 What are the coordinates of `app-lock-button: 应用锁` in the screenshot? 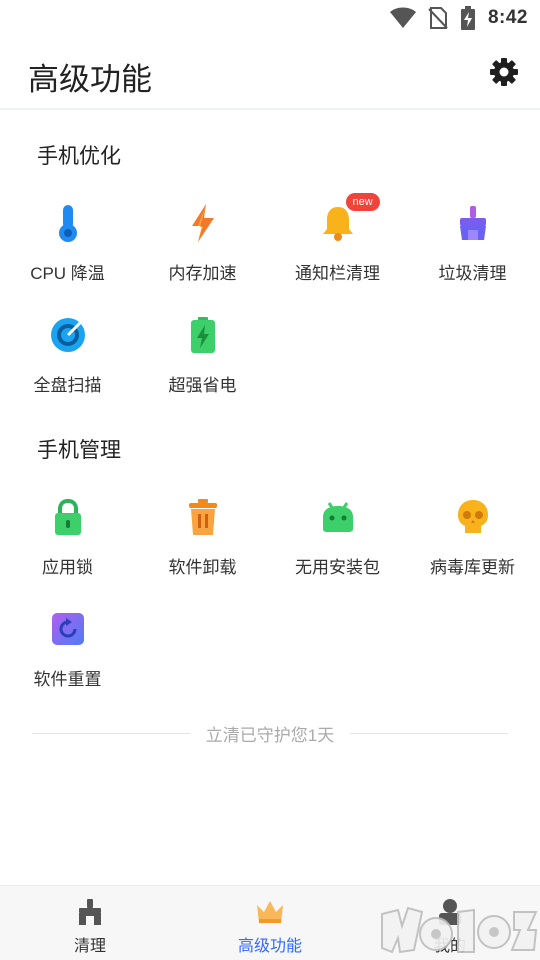 It's located at (67, 529).